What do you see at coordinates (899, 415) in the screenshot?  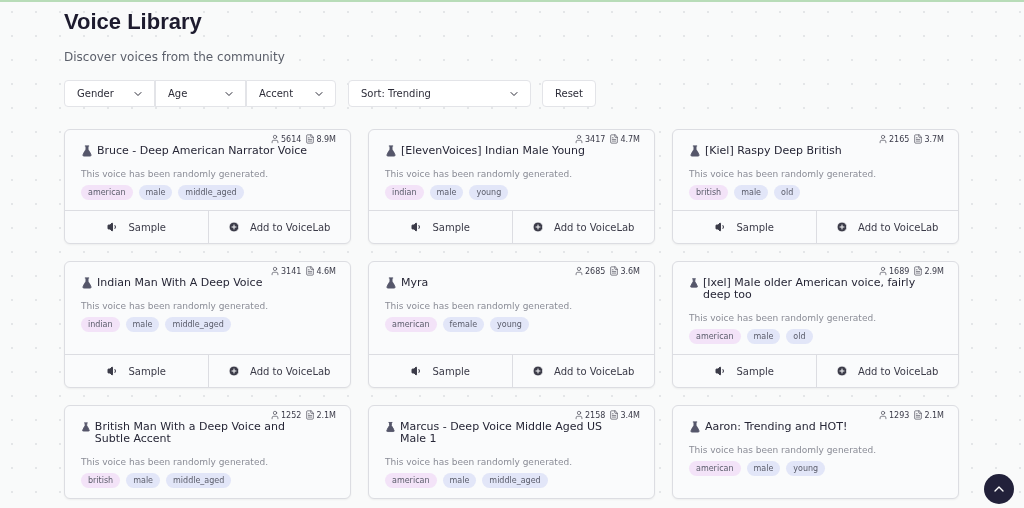 I see `user-count: 1293` at bounding box center [899, 415].